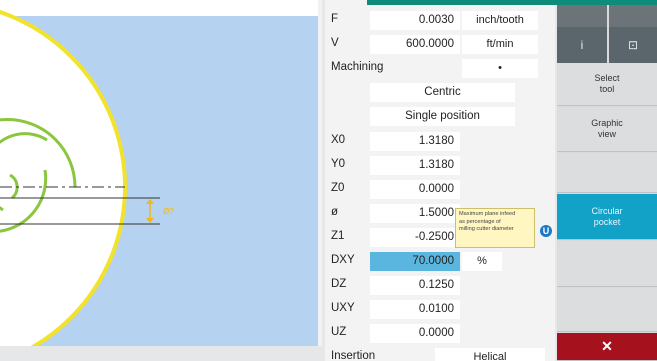 This screenshot has height=361, width=657. I want to click on param-row-uxy: UXY 0.0100, so click(440, 309).